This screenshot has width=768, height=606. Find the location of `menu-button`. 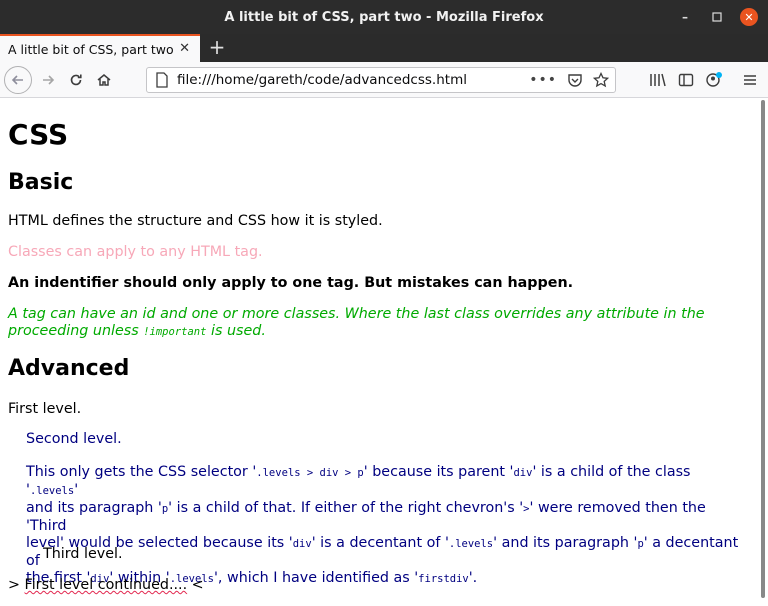

menu-button is located at coordinates (750, 80).